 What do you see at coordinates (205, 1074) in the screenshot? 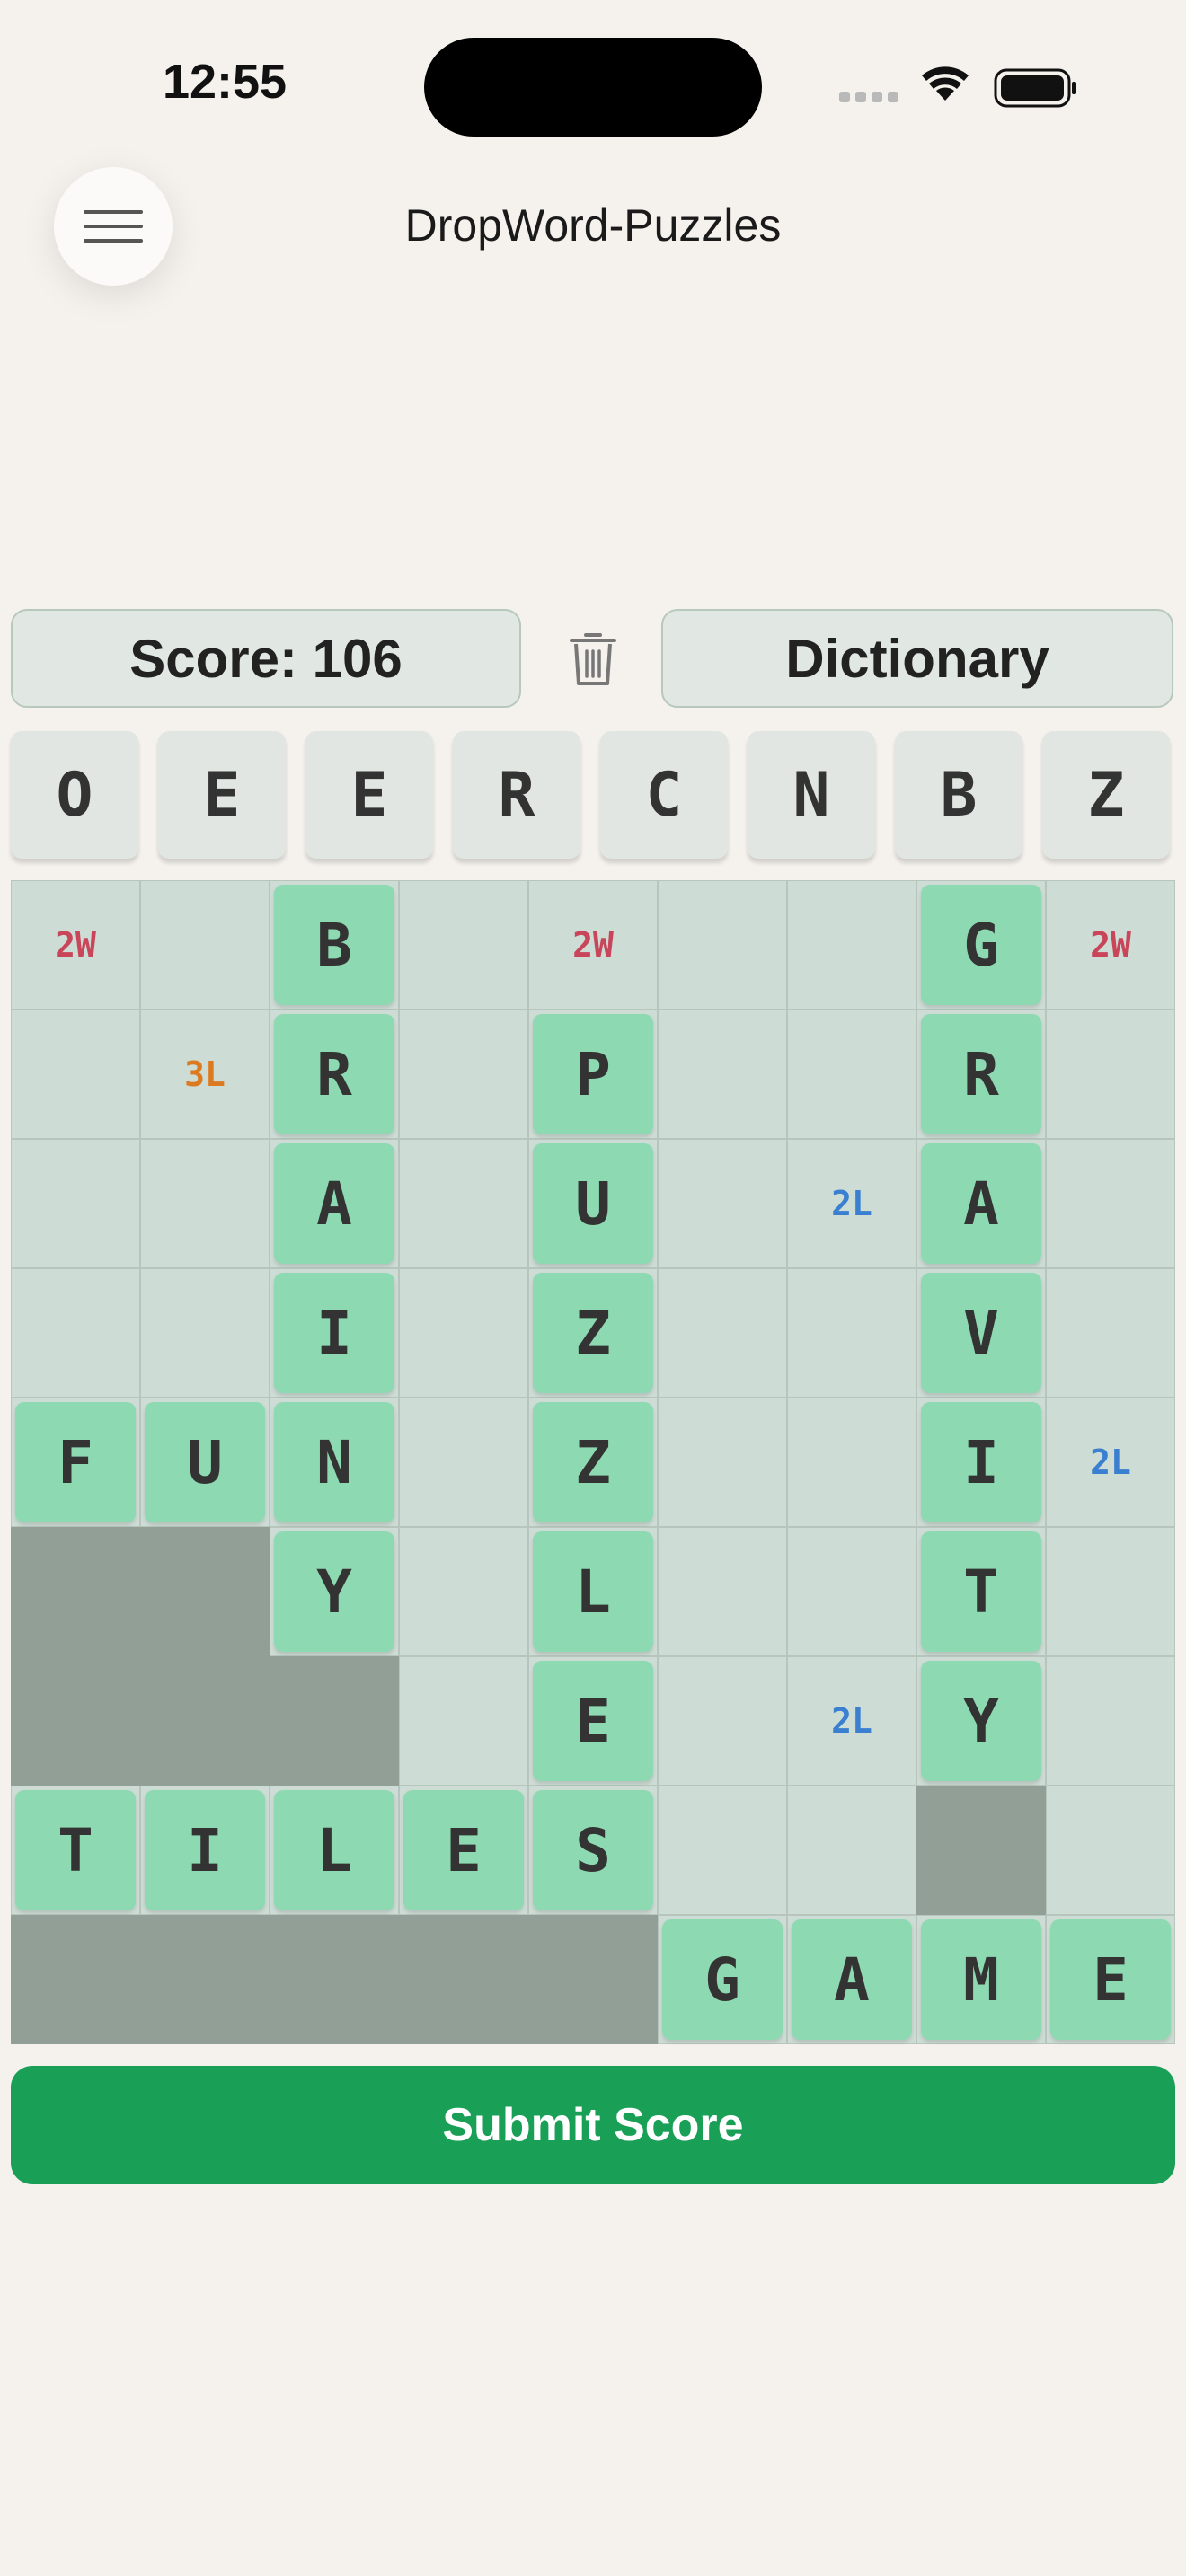
I see `bonus-cell: 3L` at bounding box center [205, 1074].